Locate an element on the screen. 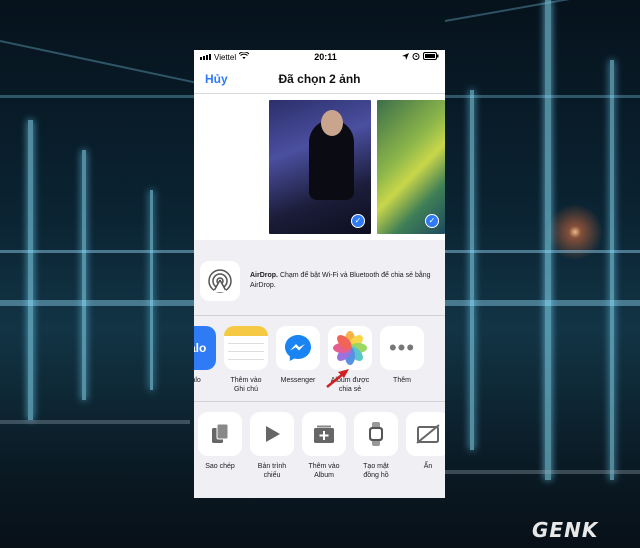  app-label: Thêm vào Ghi chú is located at coordinates (246, 385).